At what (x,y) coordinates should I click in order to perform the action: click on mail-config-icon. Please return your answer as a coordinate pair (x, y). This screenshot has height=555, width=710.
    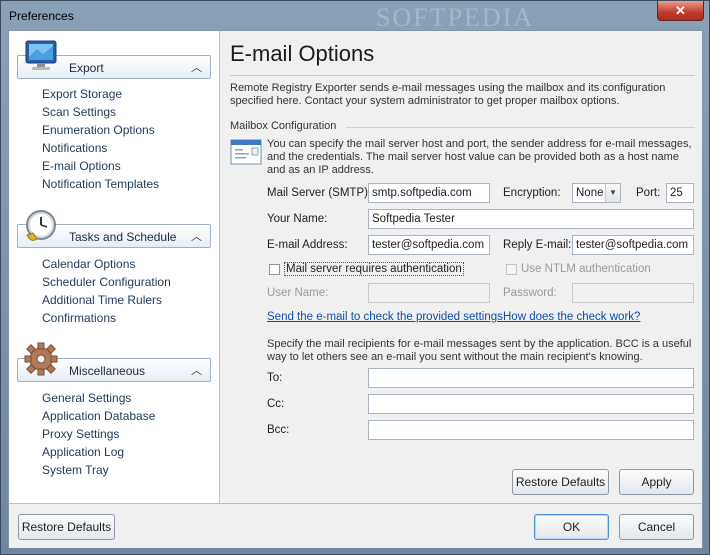
    Looking at the image, I should click on (246, 152).